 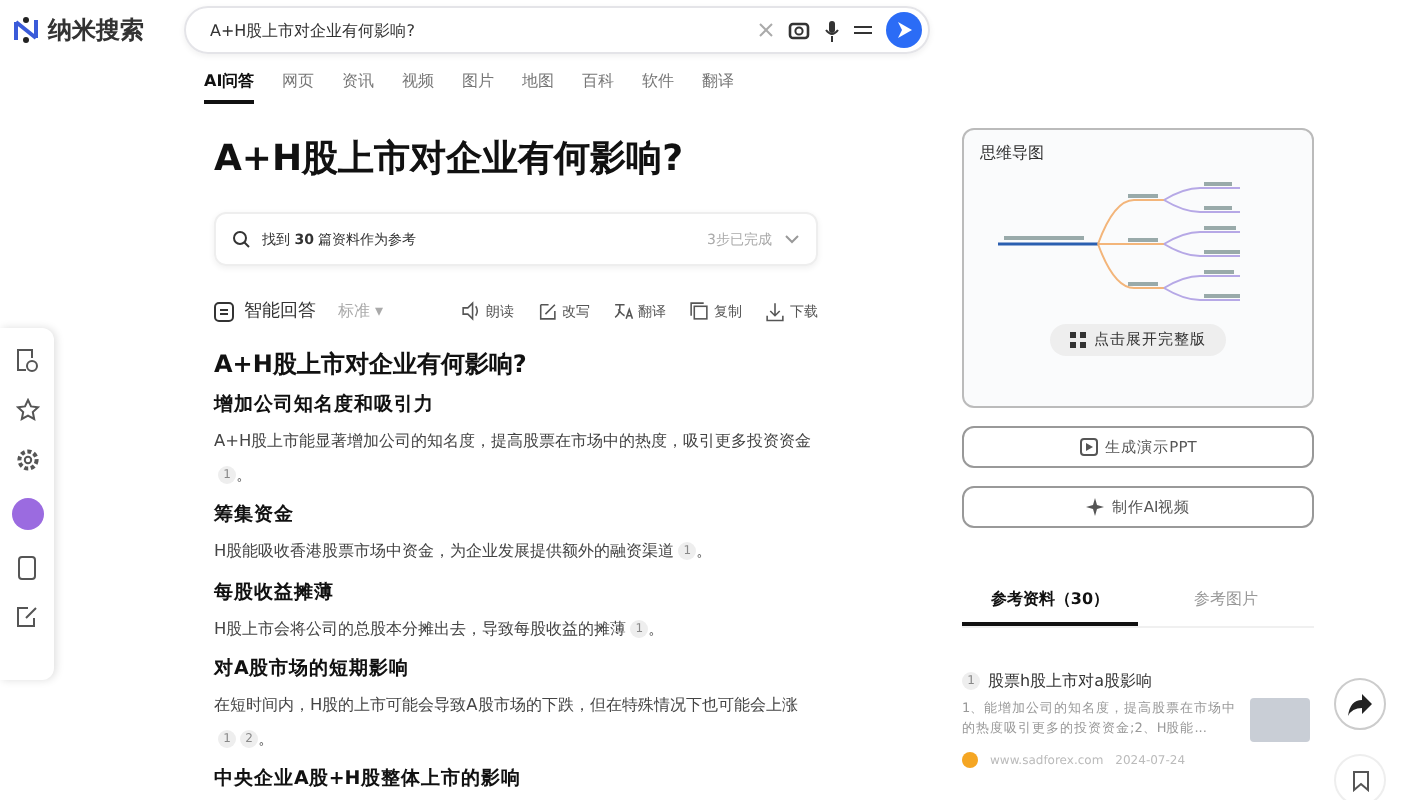 What do you see at coordinates (280, 311) in the screenshot?
I see `answer-label: 智能回答` at bounding box center [280, 311].